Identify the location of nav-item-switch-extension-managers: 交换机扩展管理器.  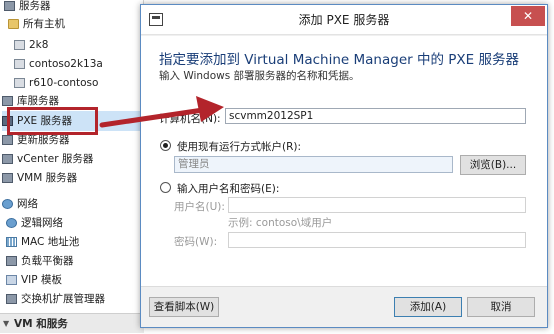
(55, 299).